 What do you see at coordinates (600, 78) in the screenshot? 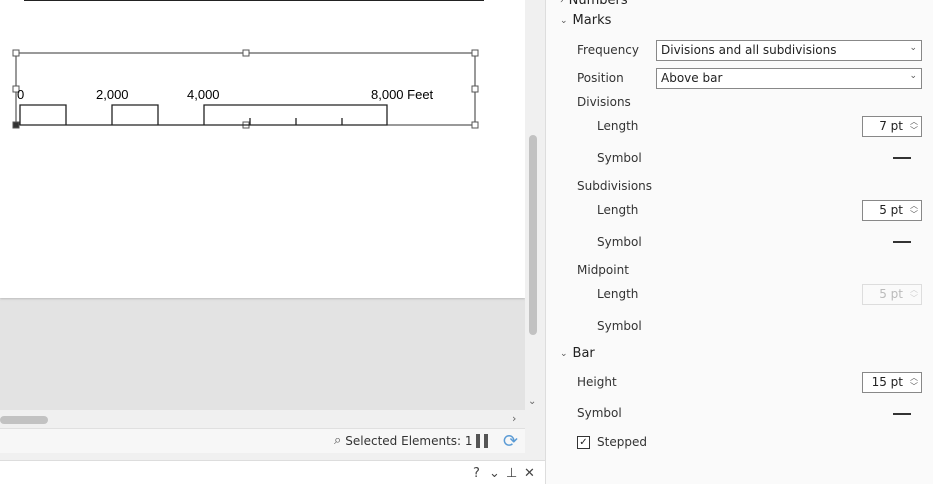
I see `position-label: Position` at bounding box center [600, 78].